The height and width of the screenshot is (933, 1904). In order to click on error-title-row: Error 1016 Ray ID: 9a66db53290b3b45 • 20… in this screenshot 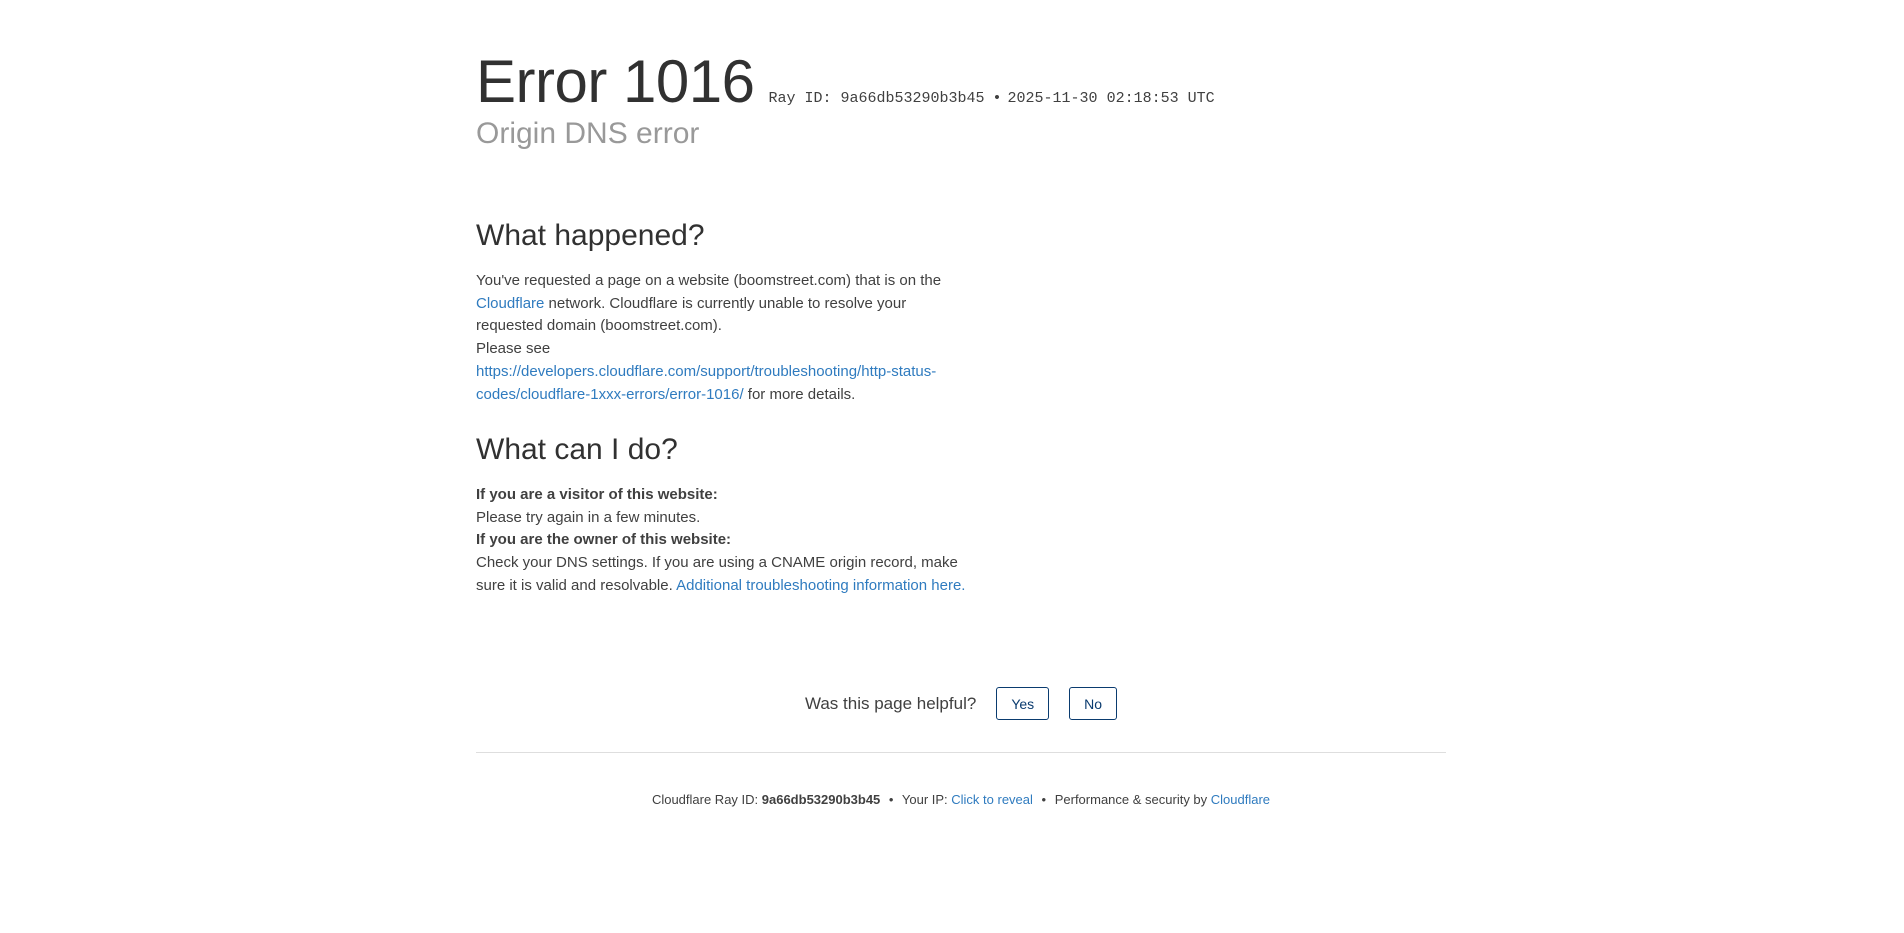, I will do `click(961, 82)`.